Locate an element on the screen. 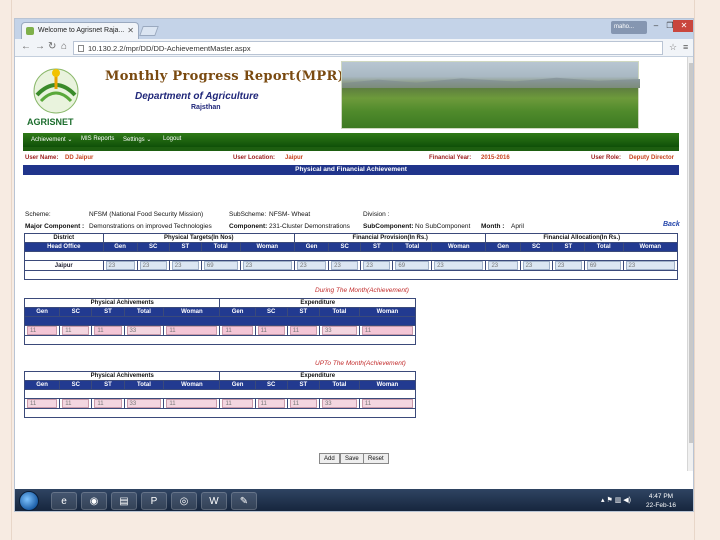  start-button is located at coordinates (29, 501).